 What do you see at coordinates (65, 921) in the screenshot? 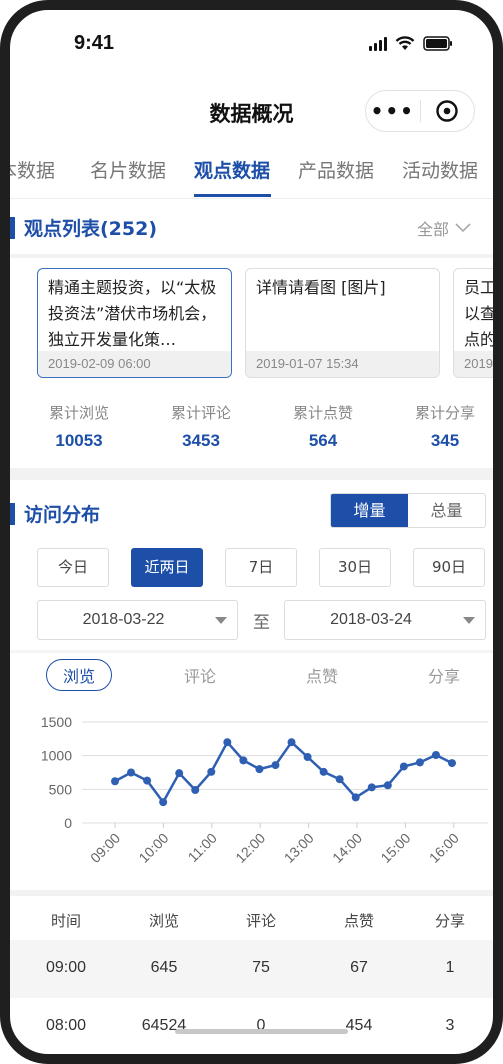
I see `col-time-header: 时间` at bounding box center [65, 921].